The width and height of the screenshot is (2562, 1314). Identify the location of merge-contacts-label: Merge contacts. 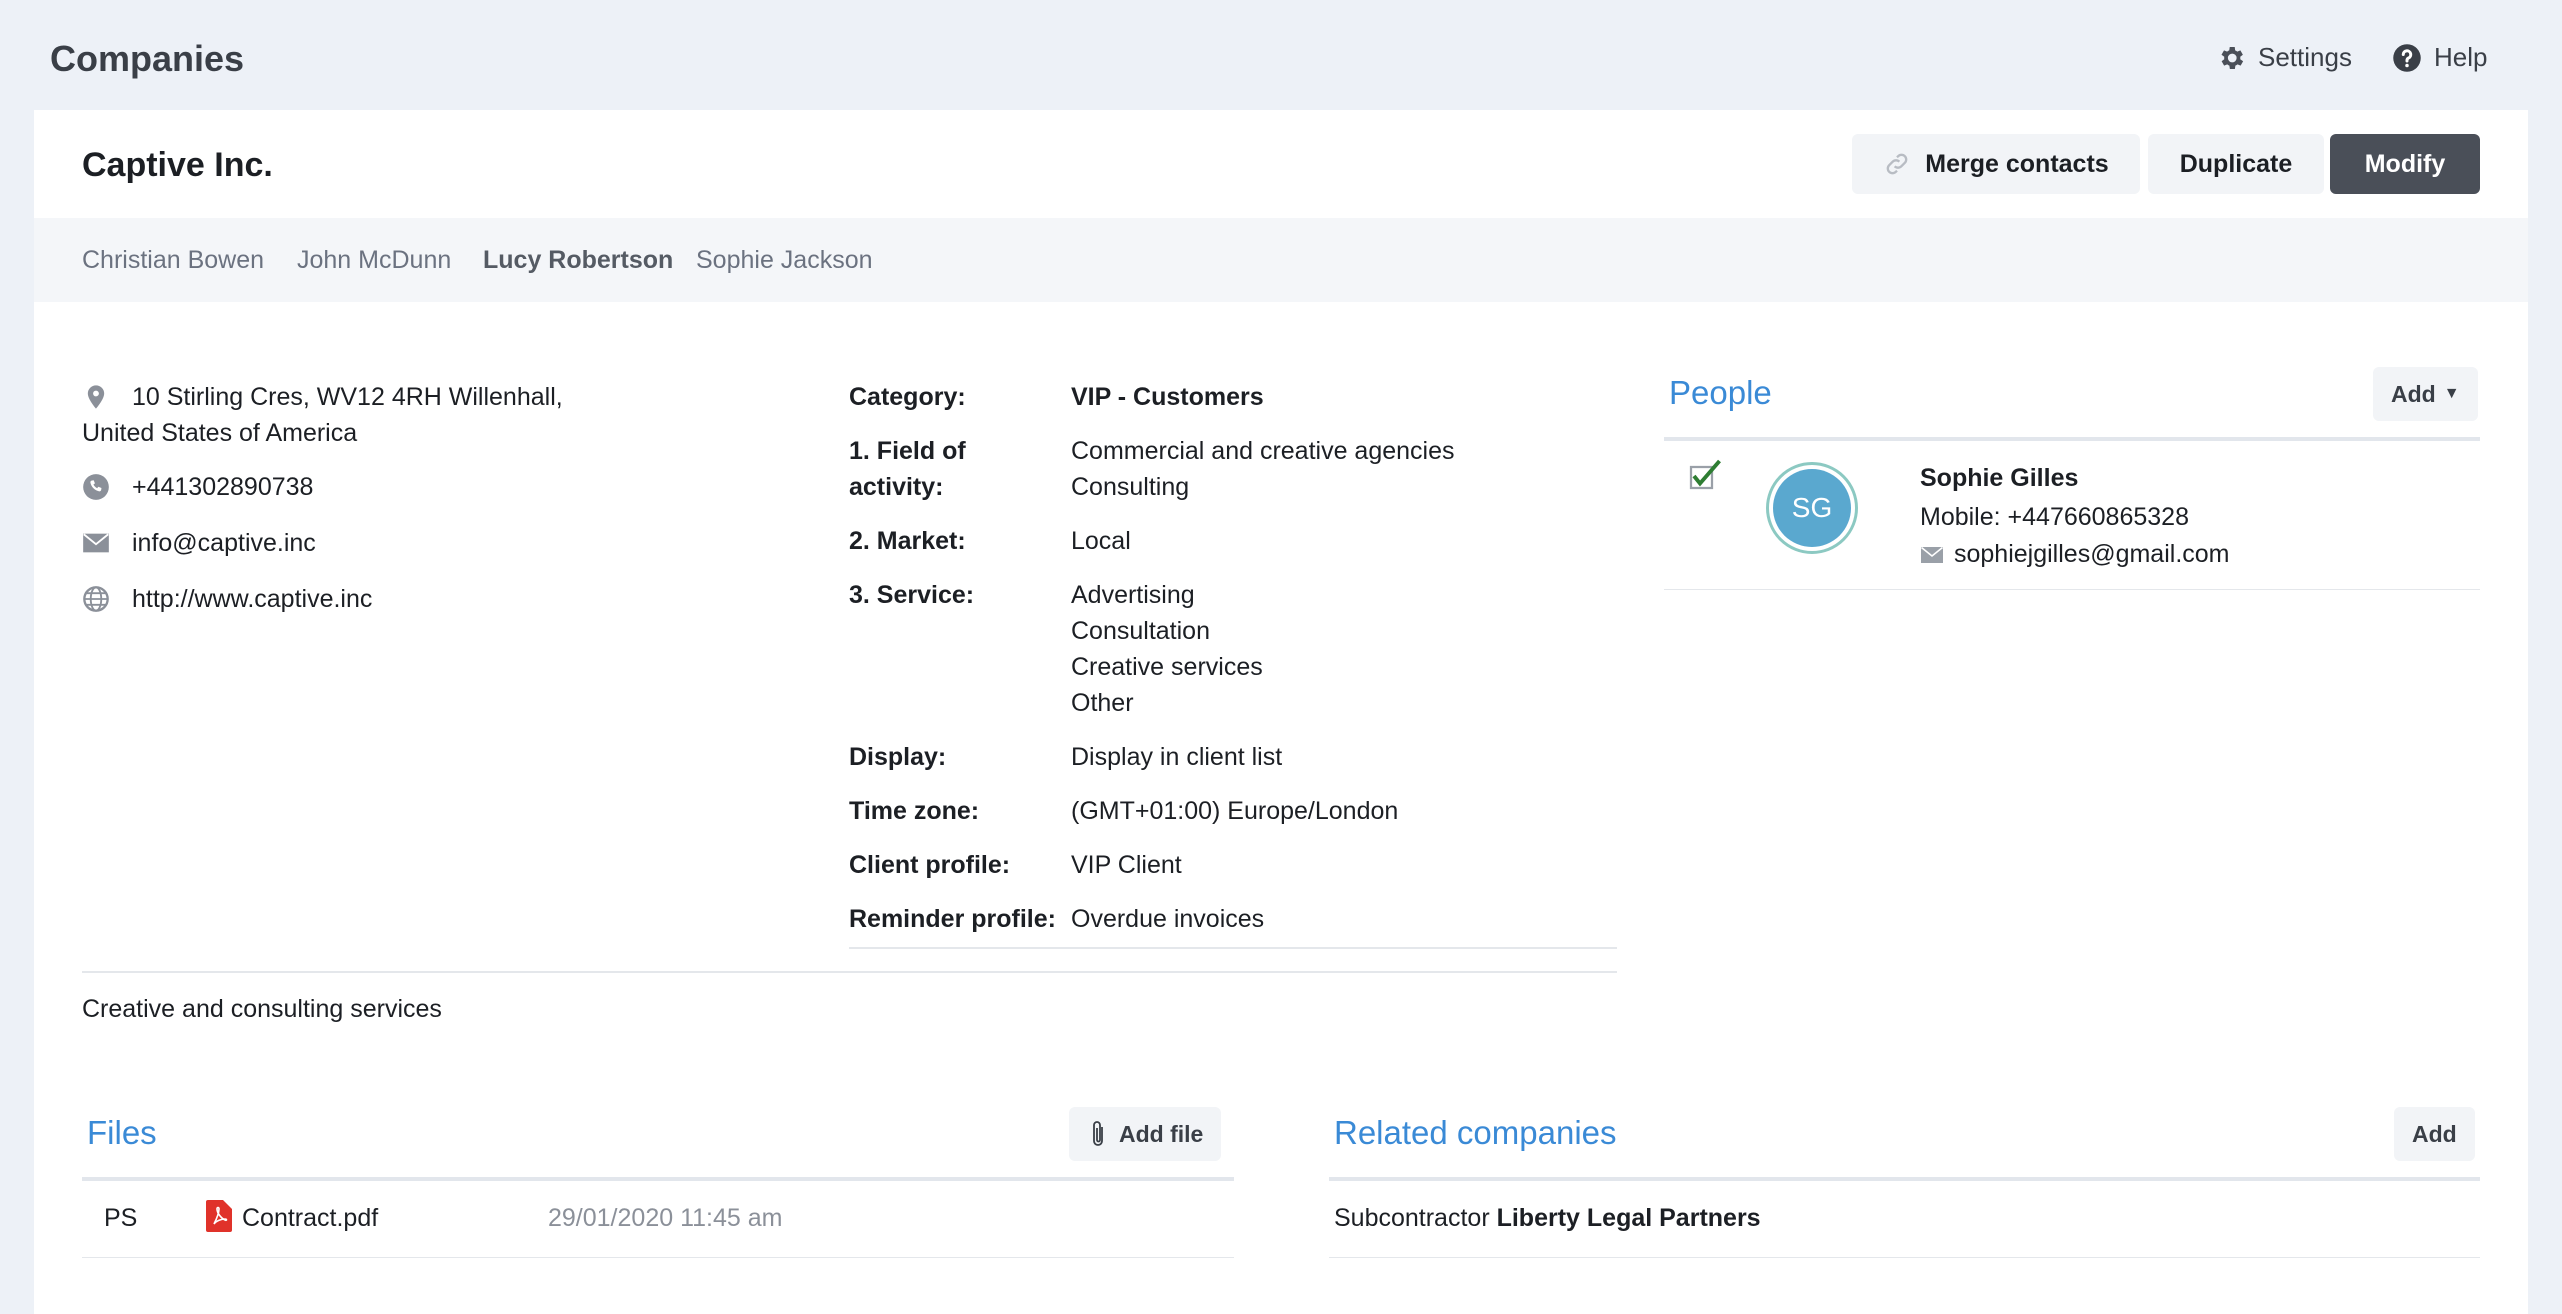
(2017, 163).